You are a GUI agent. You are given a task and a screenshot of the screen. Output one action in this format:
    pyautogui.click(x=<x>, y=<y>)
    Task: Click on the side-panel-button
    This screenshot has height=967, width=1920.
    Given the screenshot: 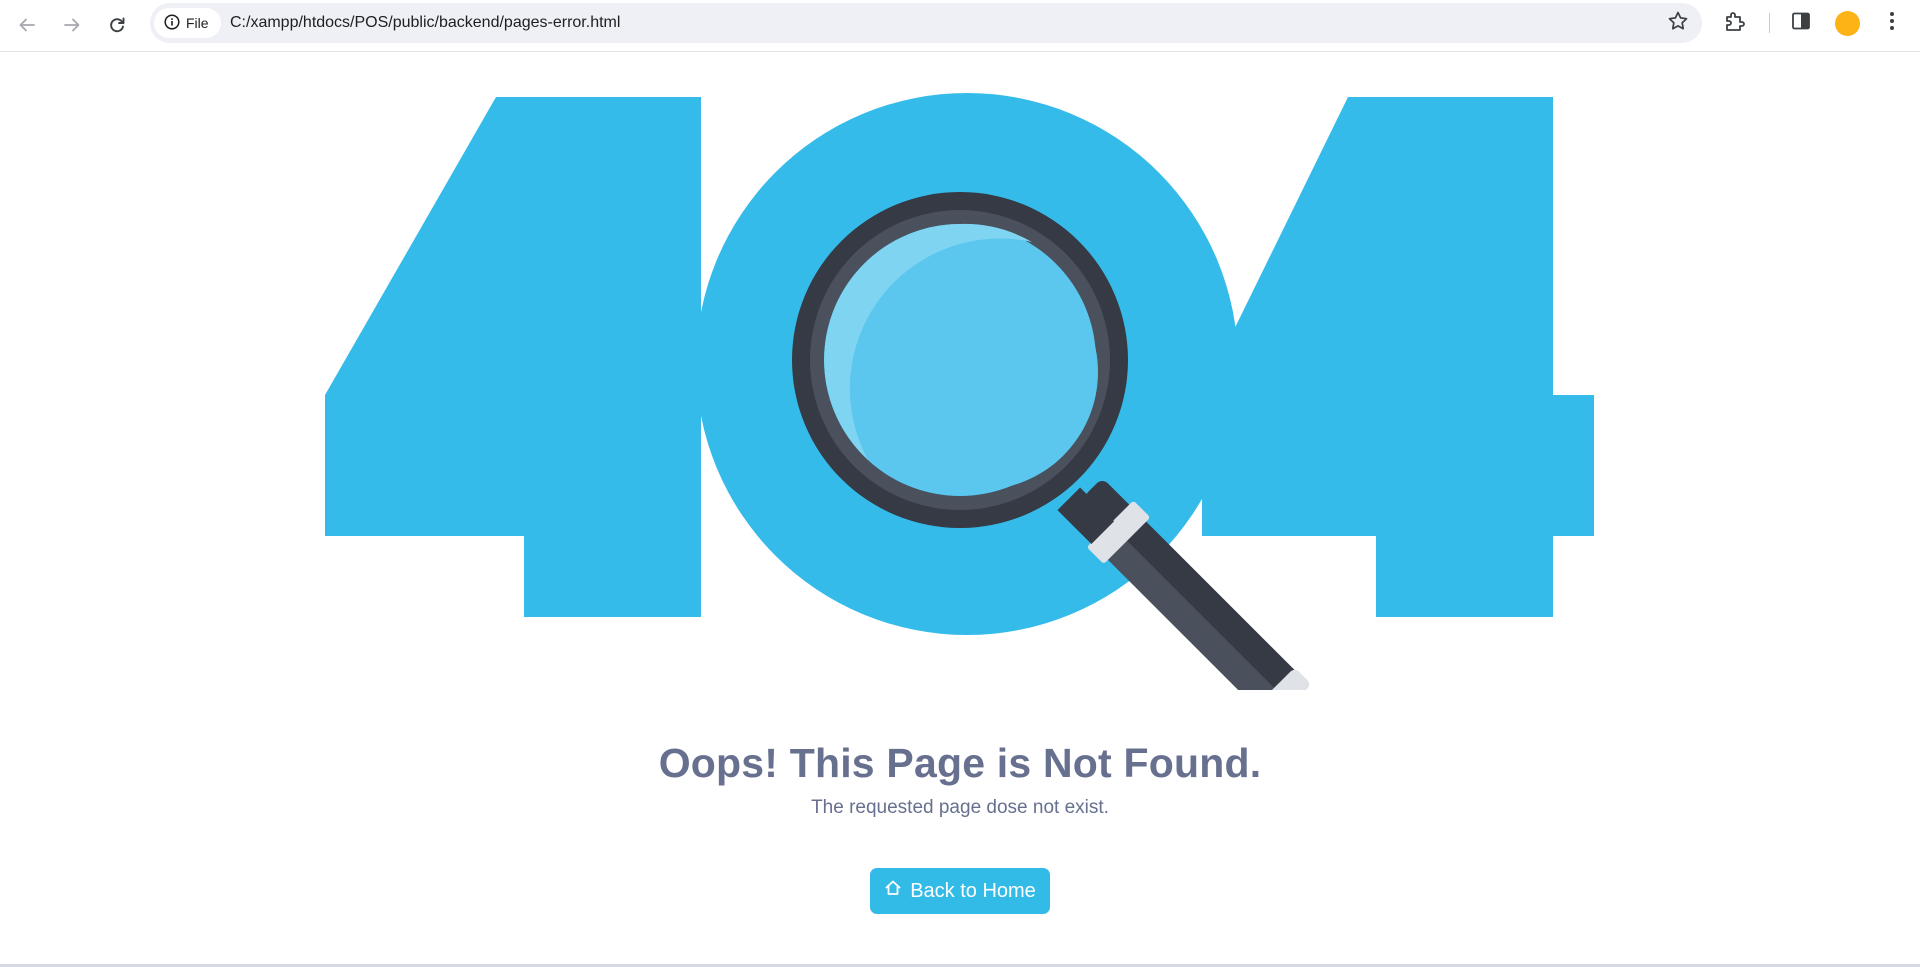 What is the action you would take?
    pyautogui.click(x=1801, y=23)
    